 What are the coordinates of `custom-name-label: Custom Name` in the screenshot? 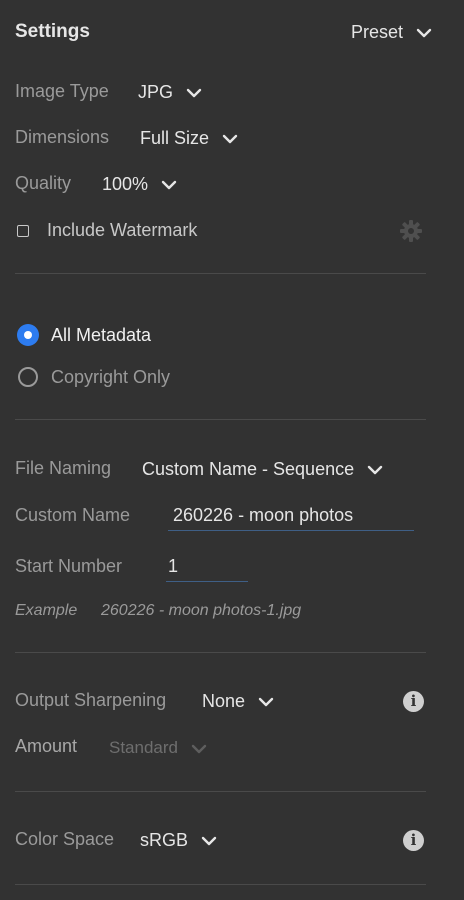 It's located at (73, 515).